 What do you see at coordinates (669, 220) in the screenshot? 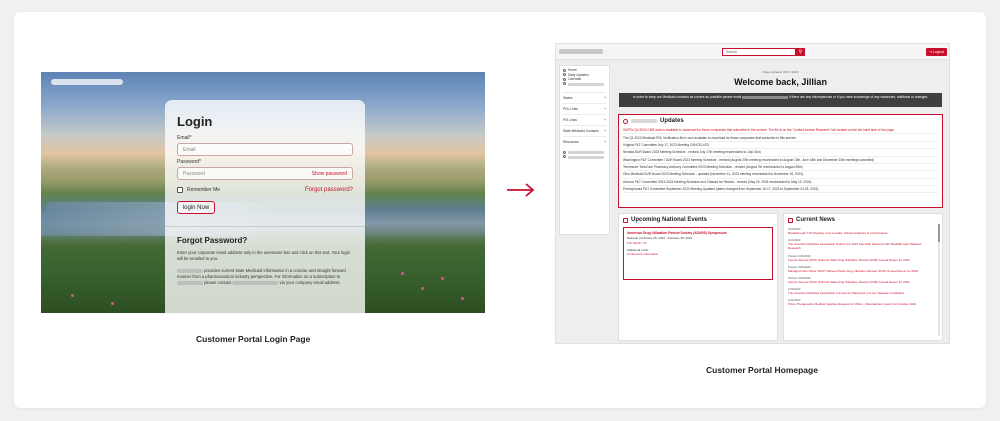
I see `events-title: Upcoming National Events` at bounding box center [669, 220].